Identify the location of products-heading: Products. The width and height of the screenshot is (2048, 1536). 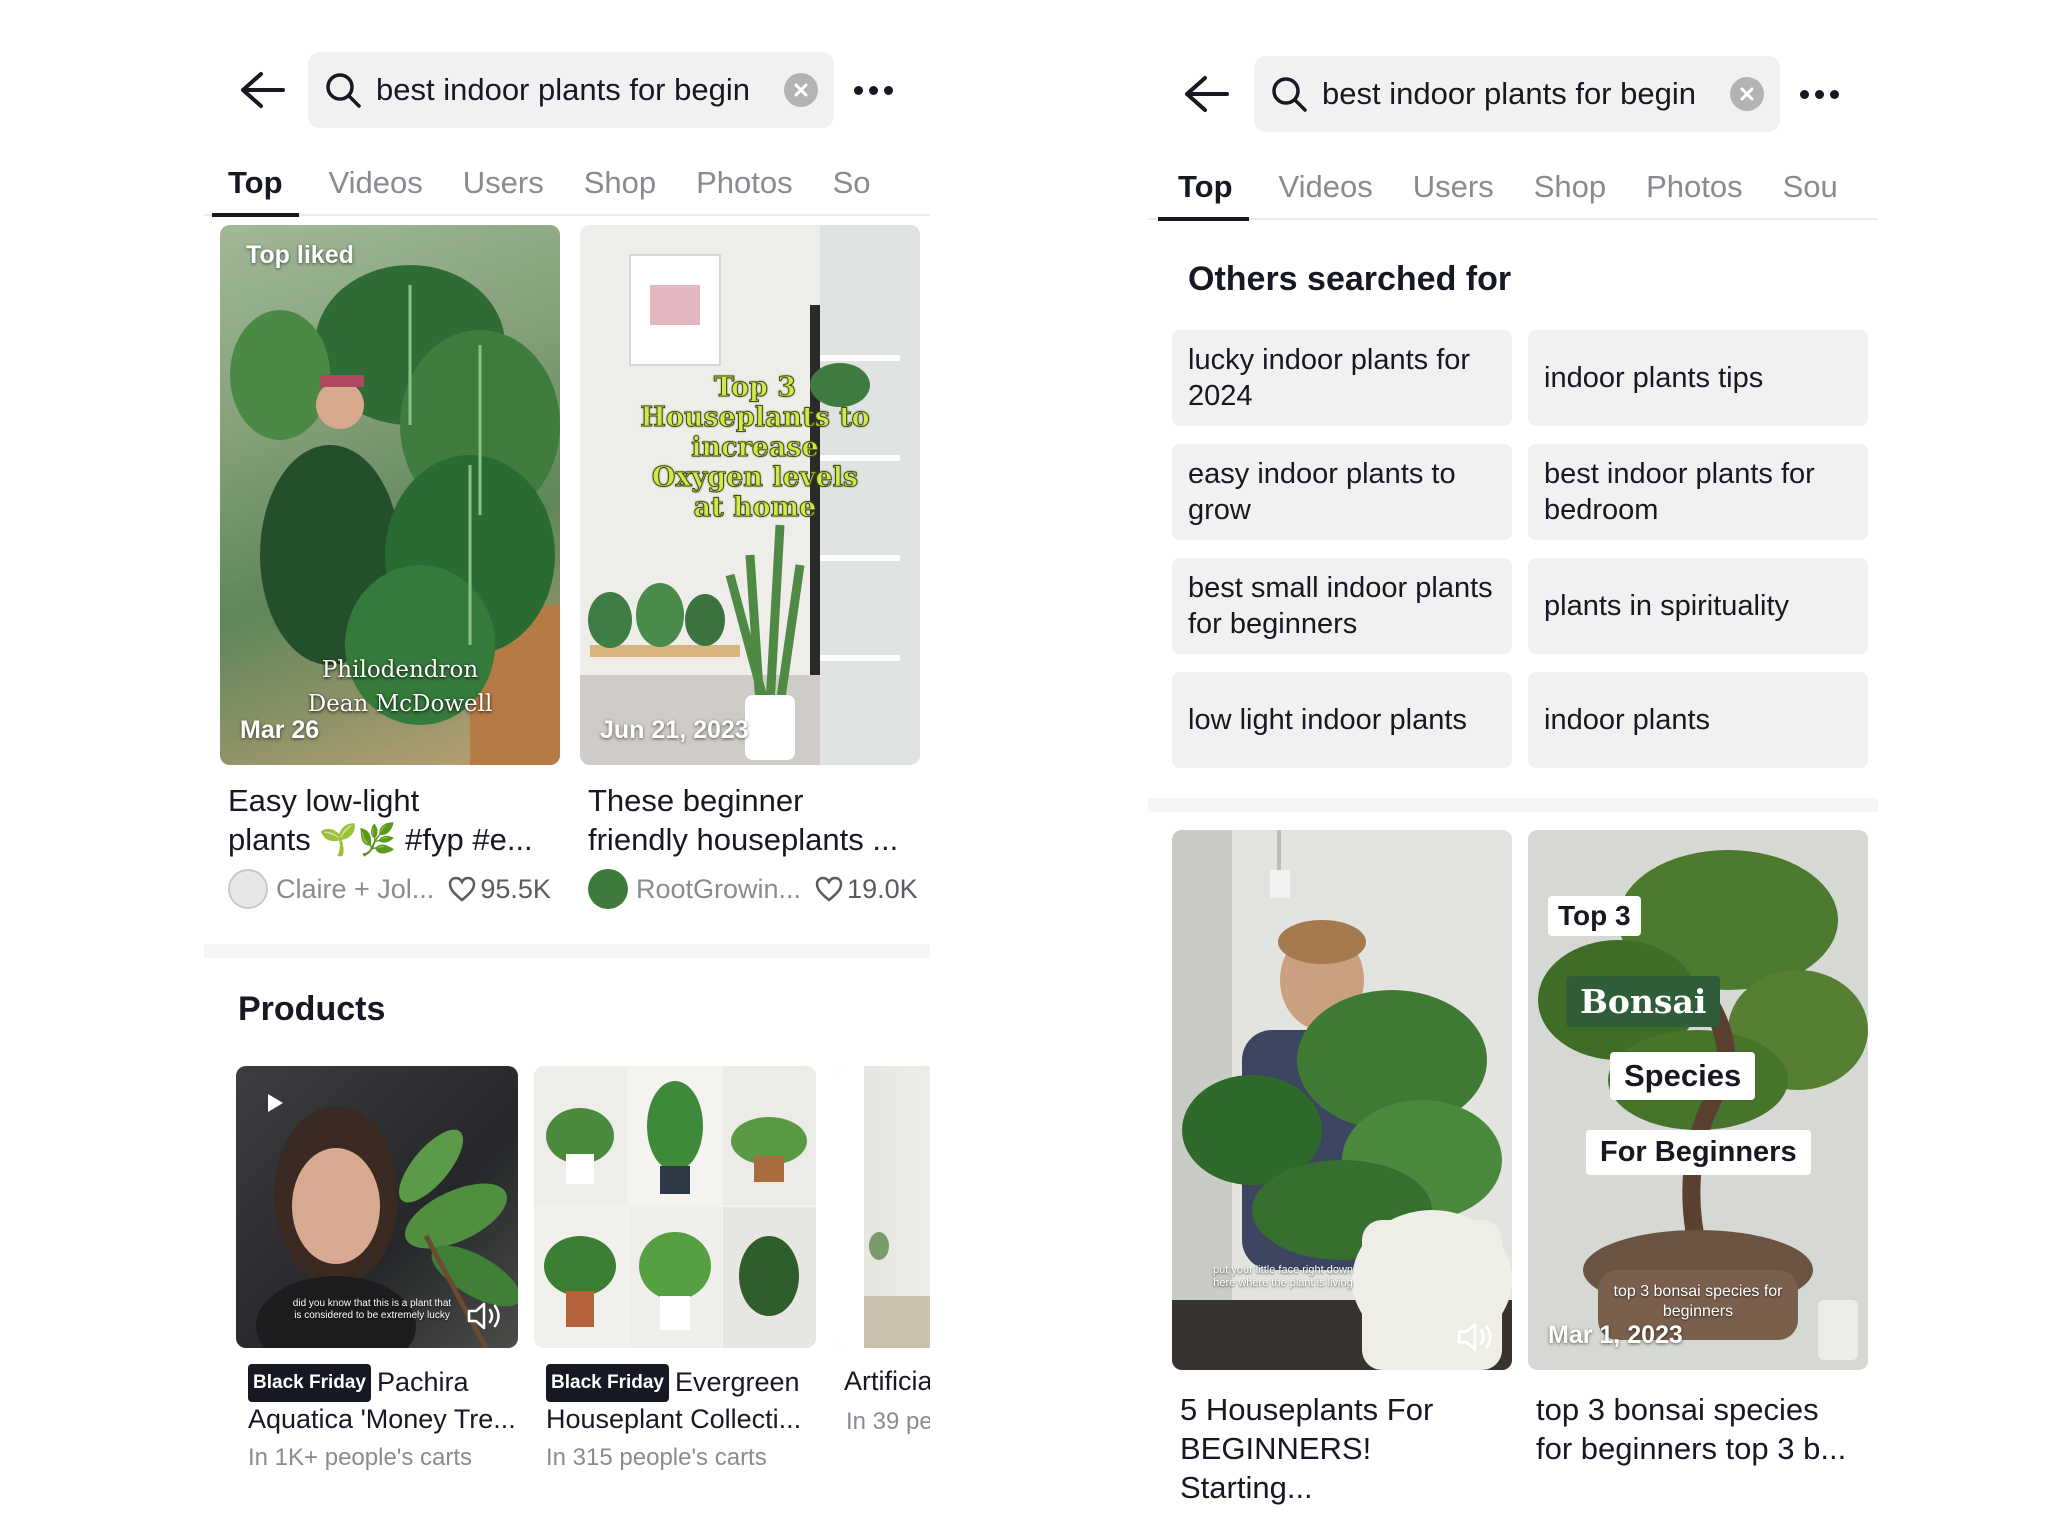
(312, 1009).